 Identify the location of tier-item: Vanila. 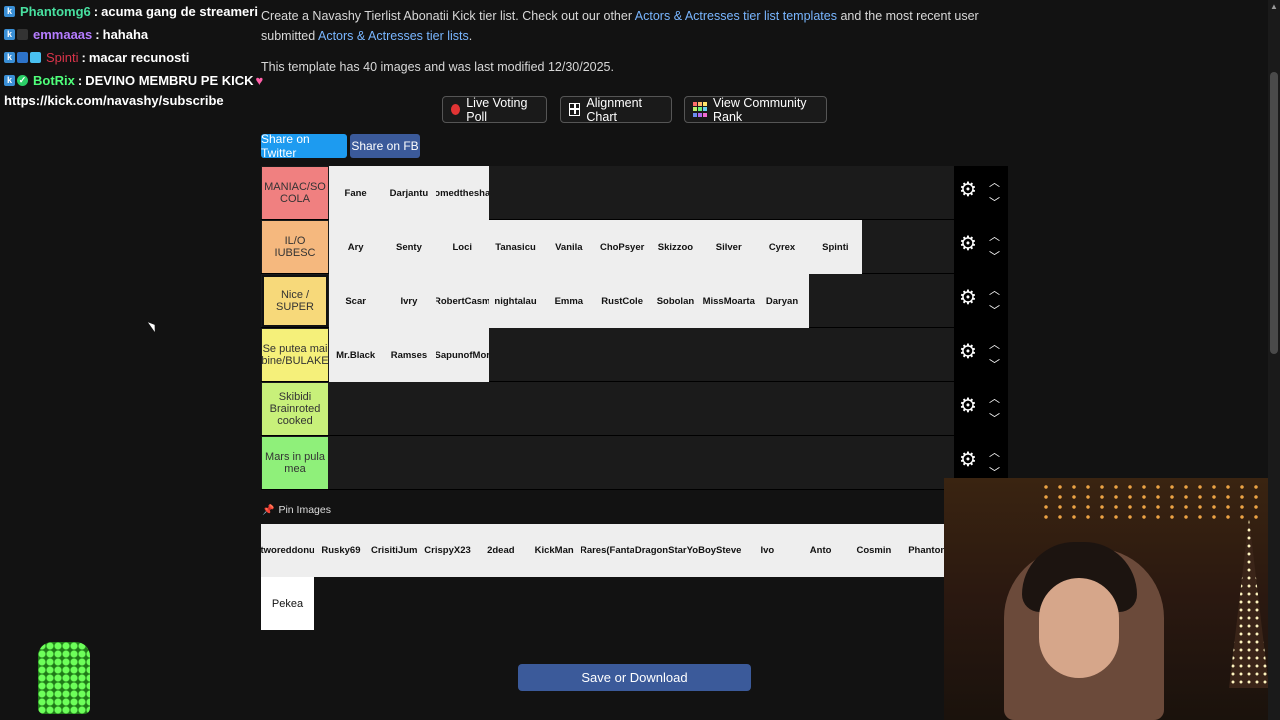
(569, 247).